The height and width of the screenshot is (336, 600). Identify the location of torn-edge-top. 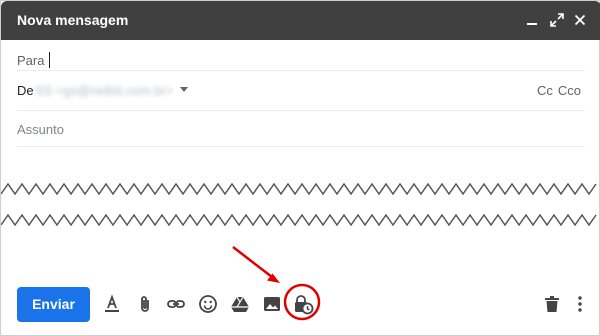
(299, 189).